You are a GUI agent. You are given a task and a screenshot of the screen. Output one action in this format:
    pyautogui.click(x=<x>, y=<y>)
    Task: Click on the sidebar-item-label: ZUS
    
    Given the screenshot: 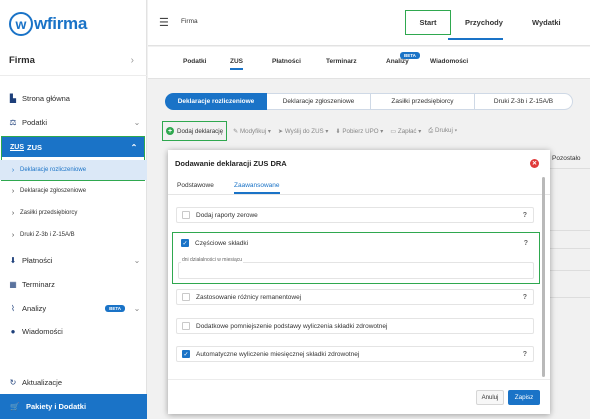 What is the action you would take?
    pyautogui.click(x=34, y=147)
    